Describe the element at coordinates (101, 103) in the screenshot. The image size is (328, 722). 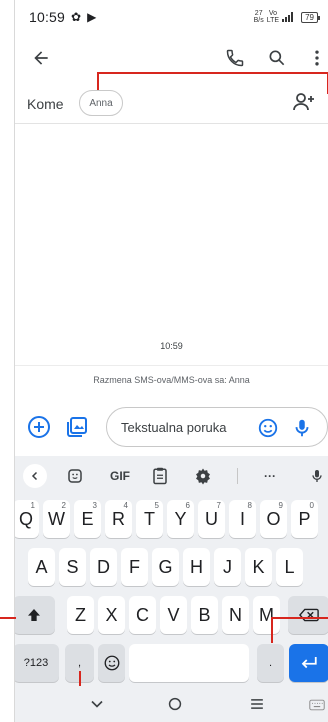
I see `recipient-chip: Anna` at that location.